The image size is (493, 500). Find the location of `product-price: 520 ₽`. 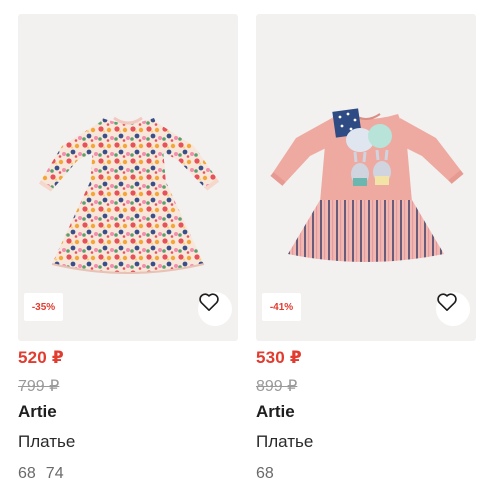

product-price: 520 ₽ is located at coordinates (41, 357).